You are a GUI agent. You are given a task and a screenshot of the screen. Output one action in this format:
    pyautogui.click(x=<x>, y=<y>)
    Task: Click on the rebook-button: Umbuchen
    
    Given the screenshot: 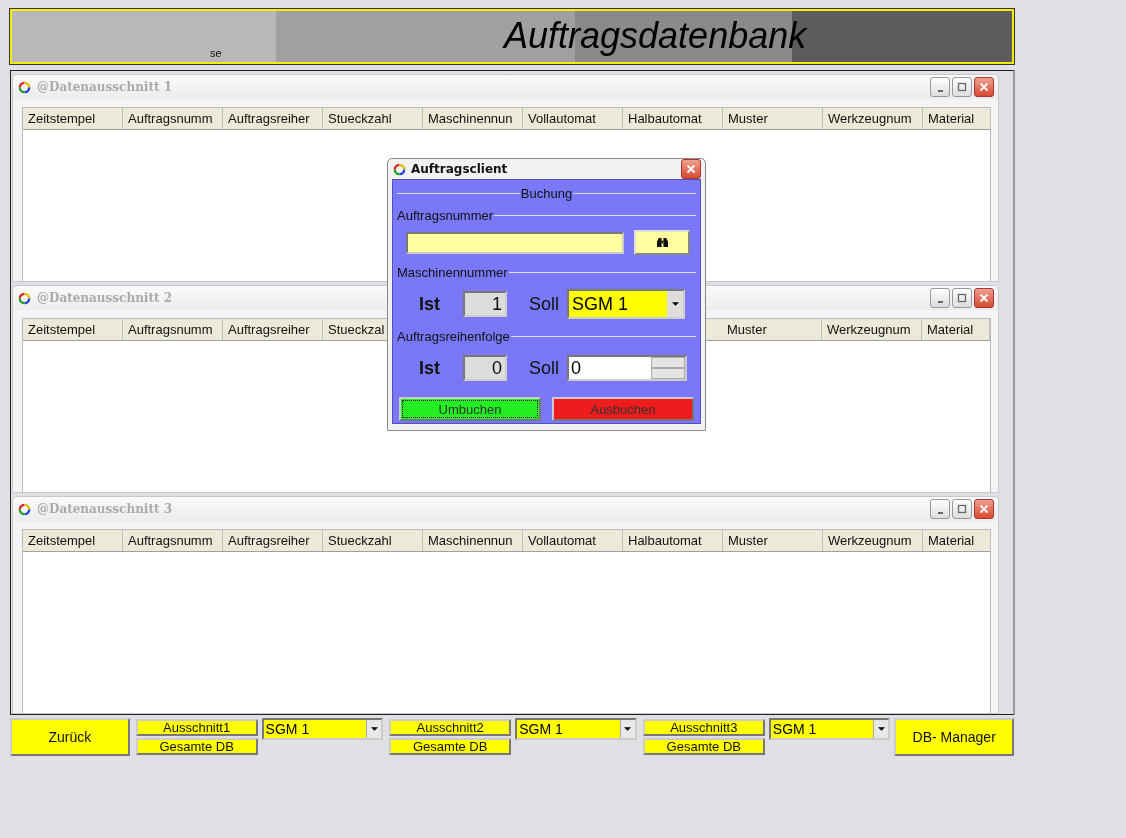 What is the action you would take?
    pyautogui.click(x=470, y=409)
    